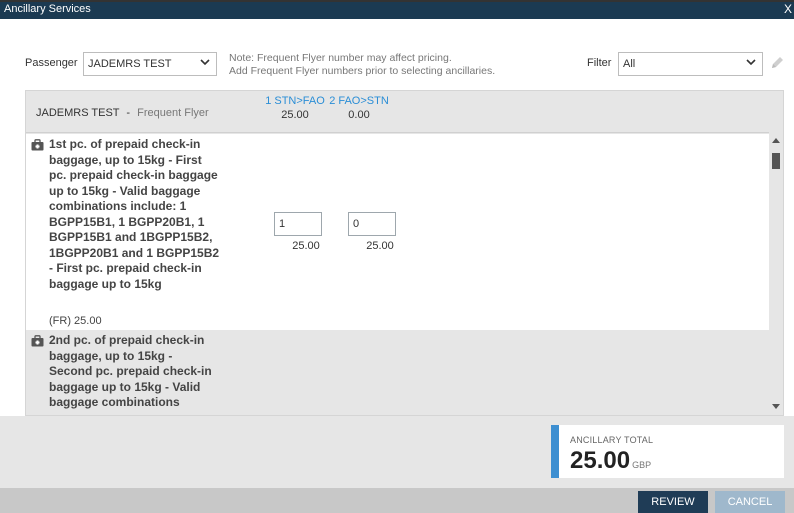  Describe the element at coordinates (78, 113) in the screenshot. I see `passenger-name: JADEMRS TEST` at that location.